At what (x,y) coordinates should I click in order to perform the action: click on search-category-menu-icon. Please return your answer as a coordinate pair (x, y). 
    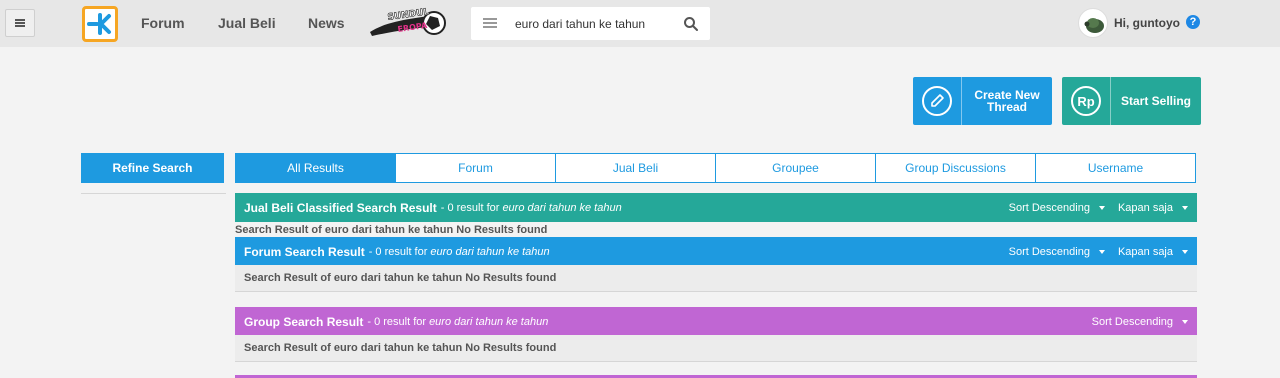
    Looking at the image, I should click on (490, 23).